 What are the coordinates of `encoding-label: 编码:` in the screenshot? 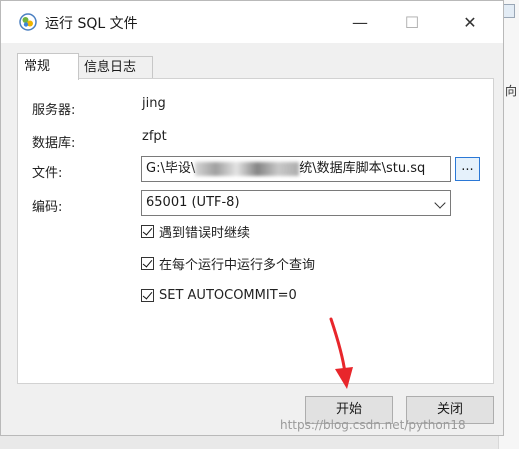 It's located at (47, 207).